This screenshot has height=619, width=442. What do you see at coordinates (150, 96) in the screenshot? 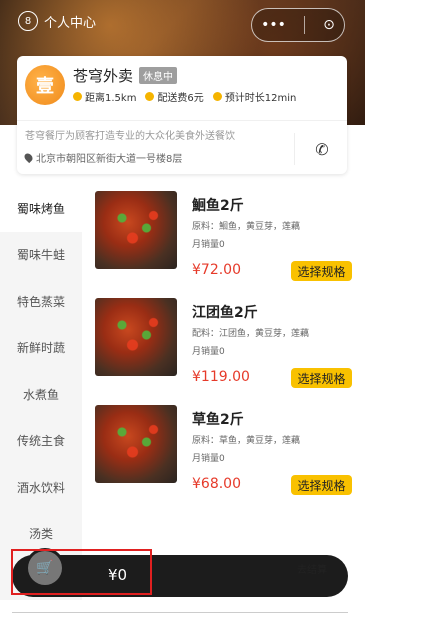
I see `coin-dot-icon` at bounding box center [150, 96].